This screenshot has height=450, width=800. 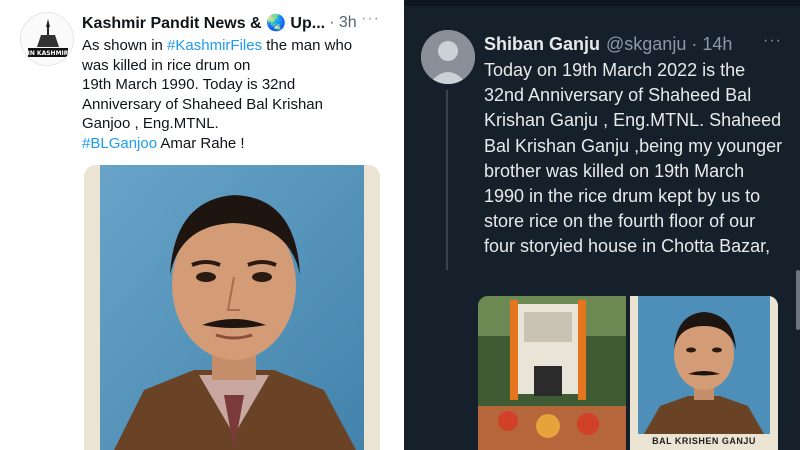 What do you see at coordinates (307, 45) in the screenshot?
I see `text-span: the man who` at bounding box center [307, 45].